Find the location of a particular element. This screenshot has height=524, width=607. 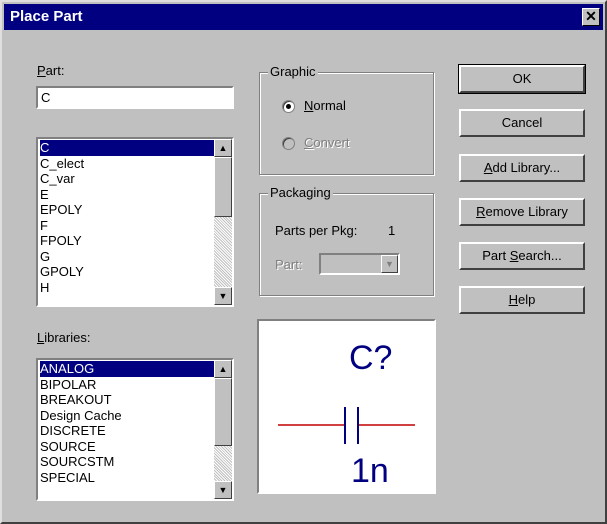

cancel-button: Cancel is located at coordinates (522, 123).